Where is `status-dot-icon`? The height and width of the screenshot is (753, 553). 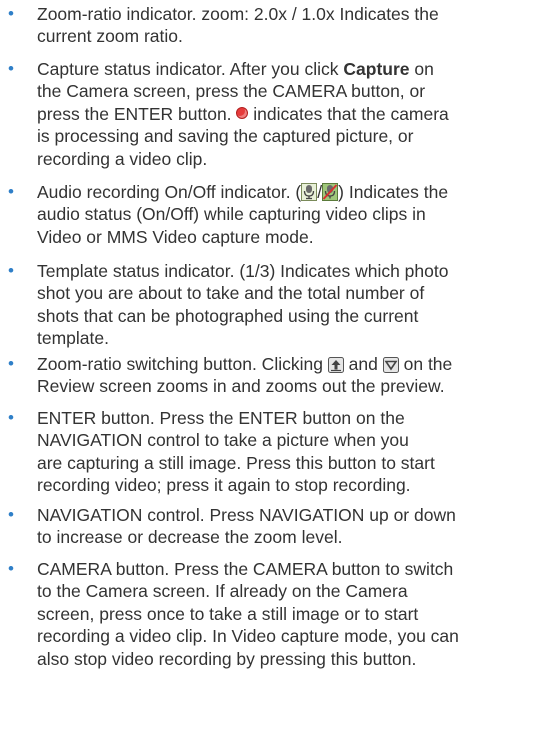
status-dot-icon is located at coordinates (242, 112).